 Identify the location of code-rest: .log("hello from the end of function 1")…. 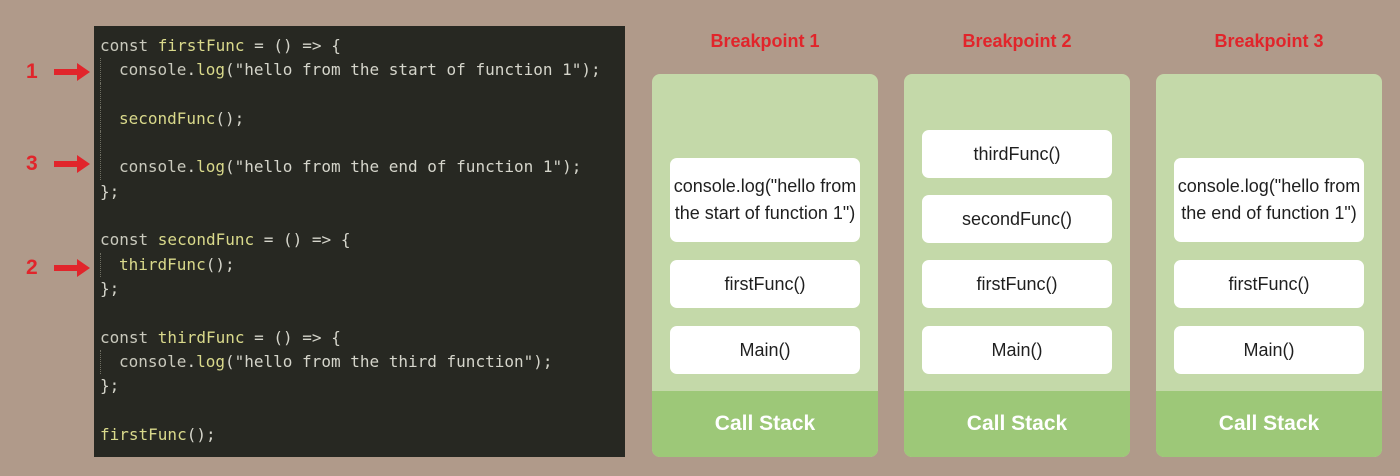
(384, 167).